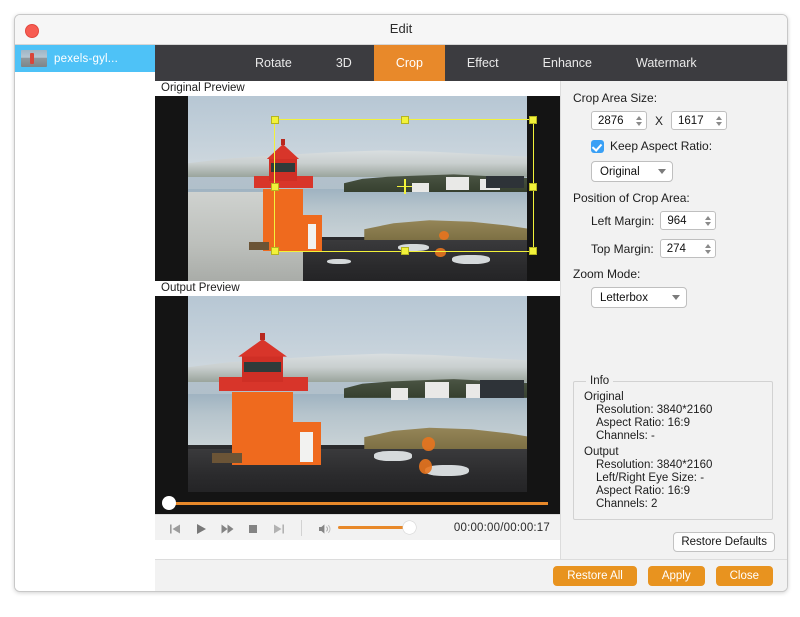  What do you see at coordinates (631, 198) in the screenshot?
I see `position-of-crop-area-label: Position of Crop Area:` at bounding box center [631, 198].